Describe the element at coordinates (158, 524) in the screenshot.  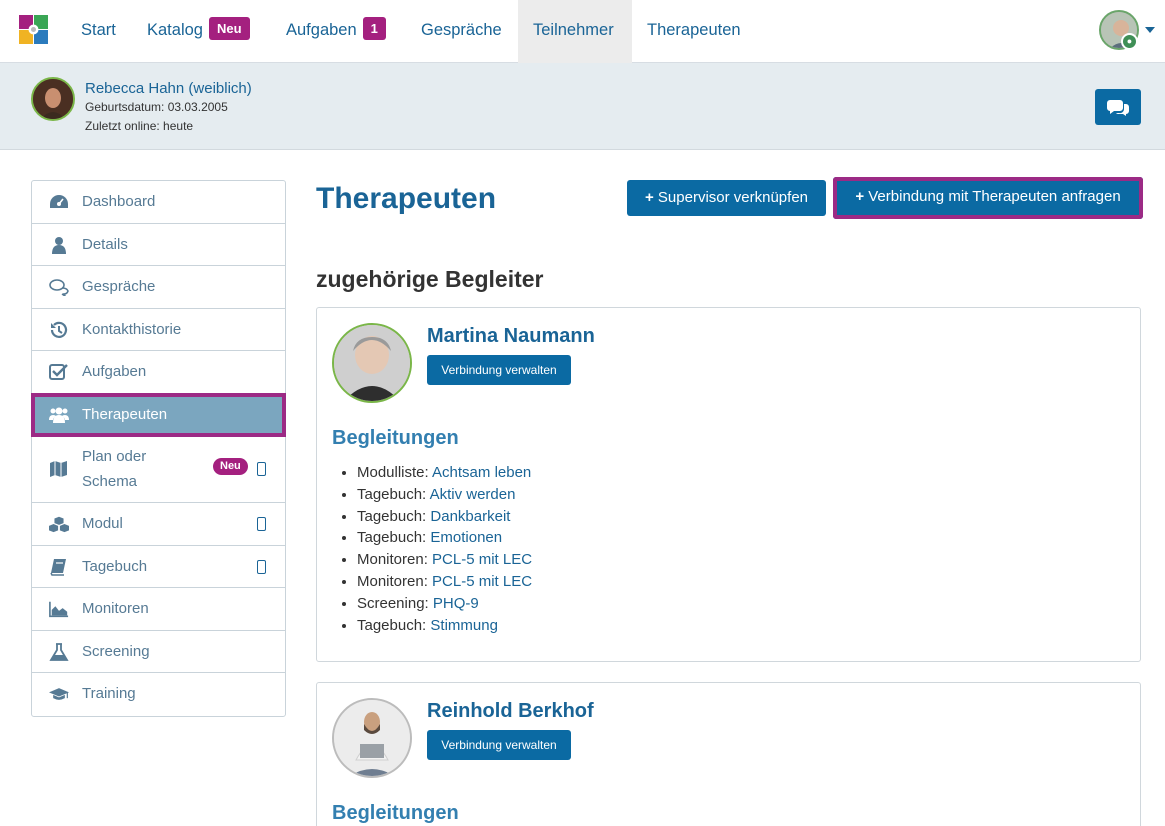
I see `sidebar-item-modul: Modul` at that location.